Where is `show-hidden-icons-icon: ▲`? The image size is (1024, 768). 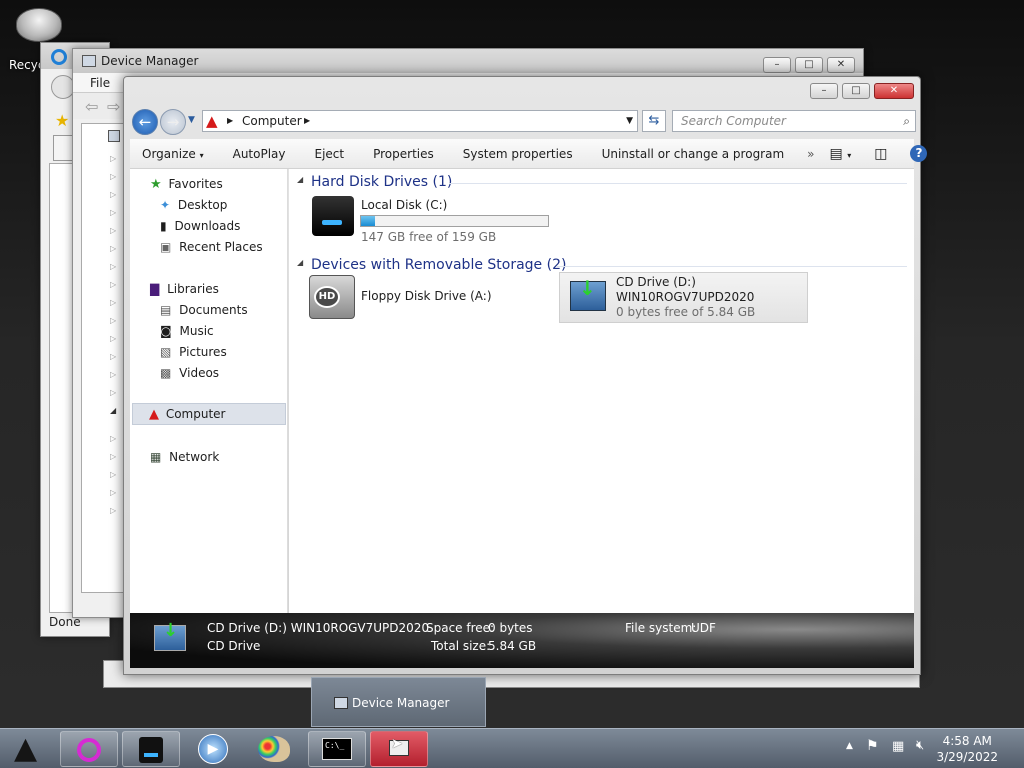 show-hidden-icons-icon: ▲ is located at coordinates (849, 746).